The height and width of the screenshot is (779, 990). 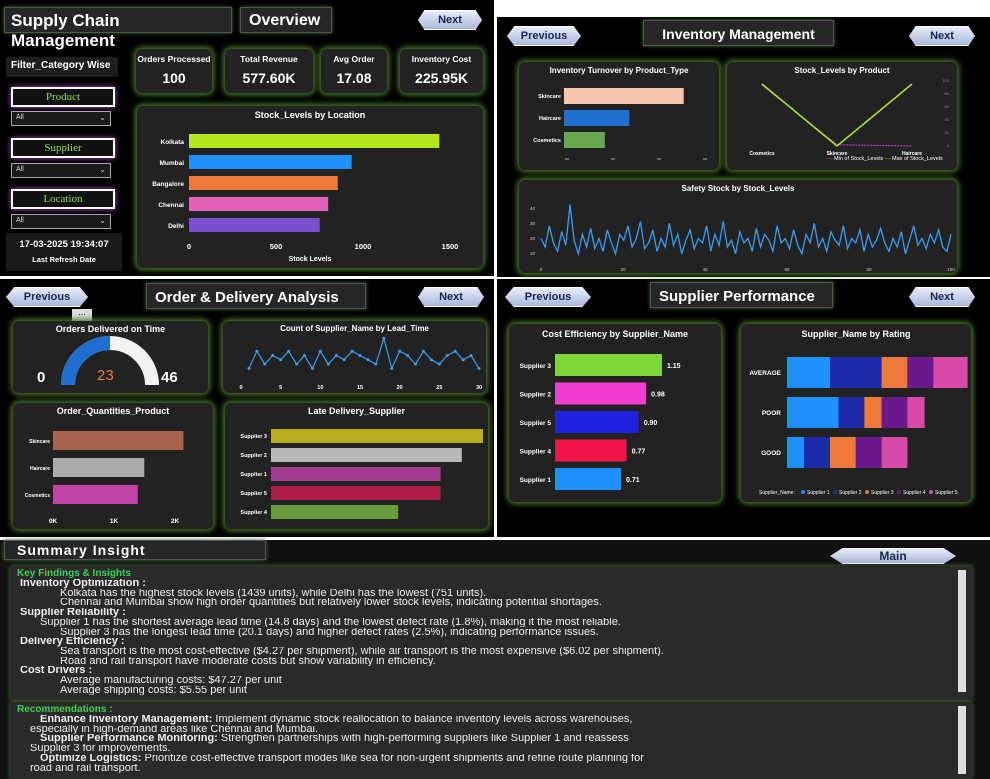 What do you see at coordinates (479, 388) in the screenshot?
I see `x-tick: 30` at bounding box center [479, 388].